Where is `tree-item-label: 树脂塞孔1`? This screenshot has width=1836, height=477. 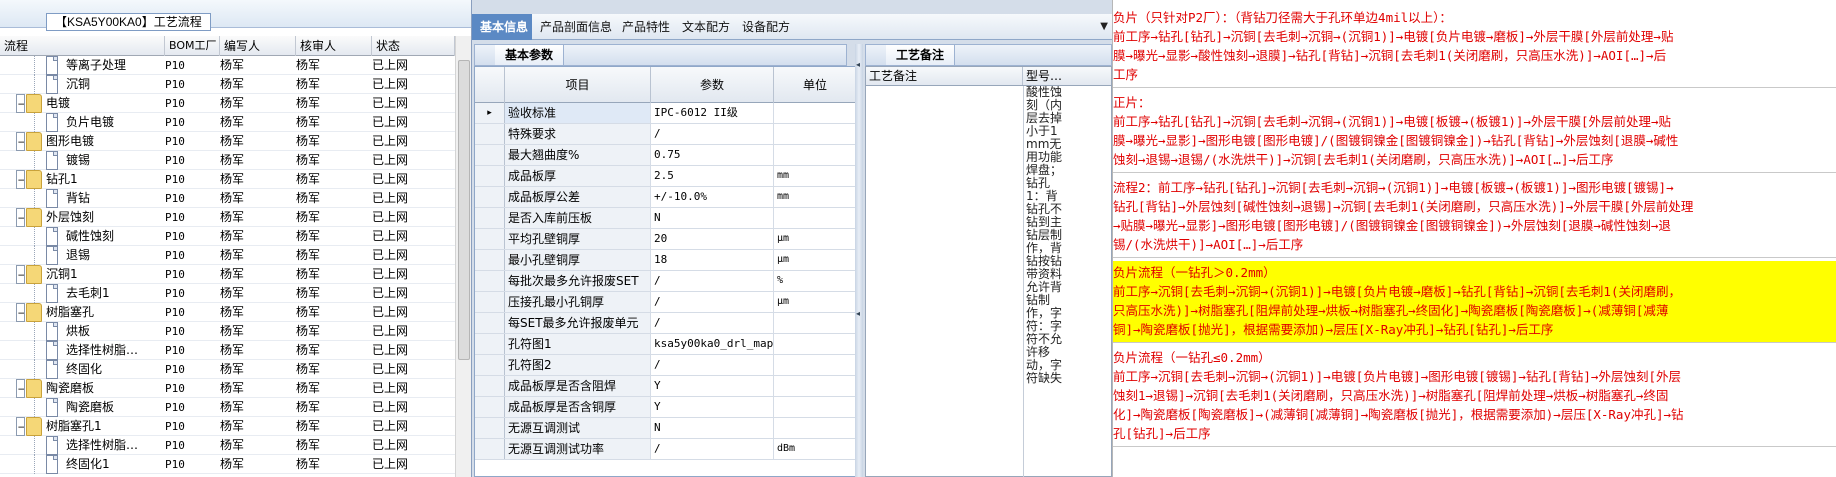 tree-item-label: 树脂塞孔1 is located at coordinates (113, 426).